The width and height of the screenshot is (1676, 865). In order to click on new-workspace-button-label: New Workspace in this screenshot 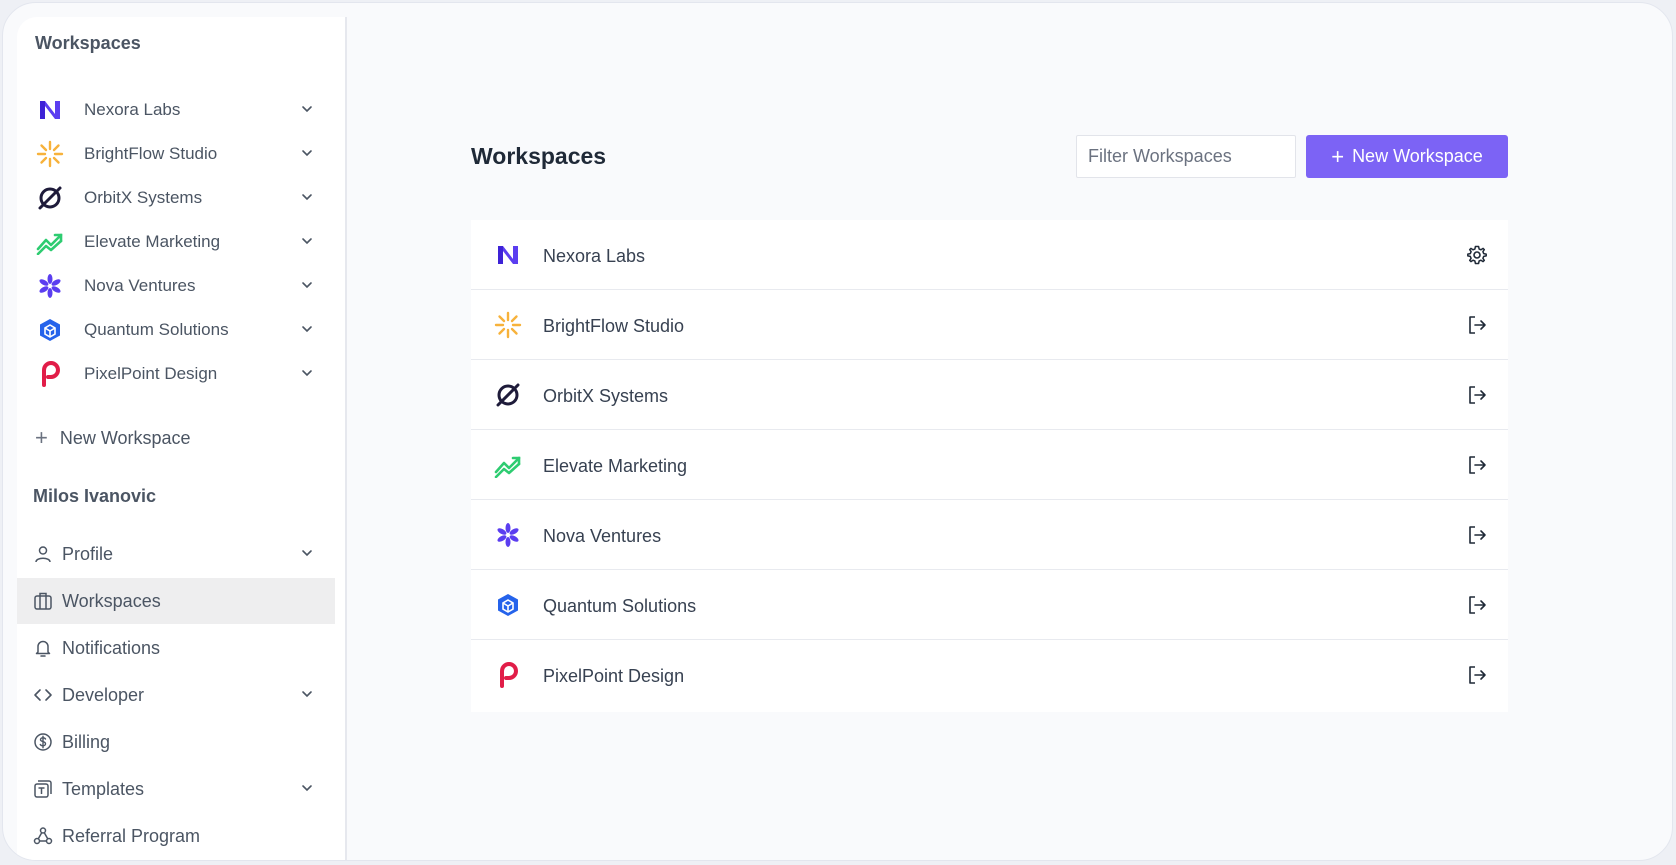, I will do `click(1417, 156)`.